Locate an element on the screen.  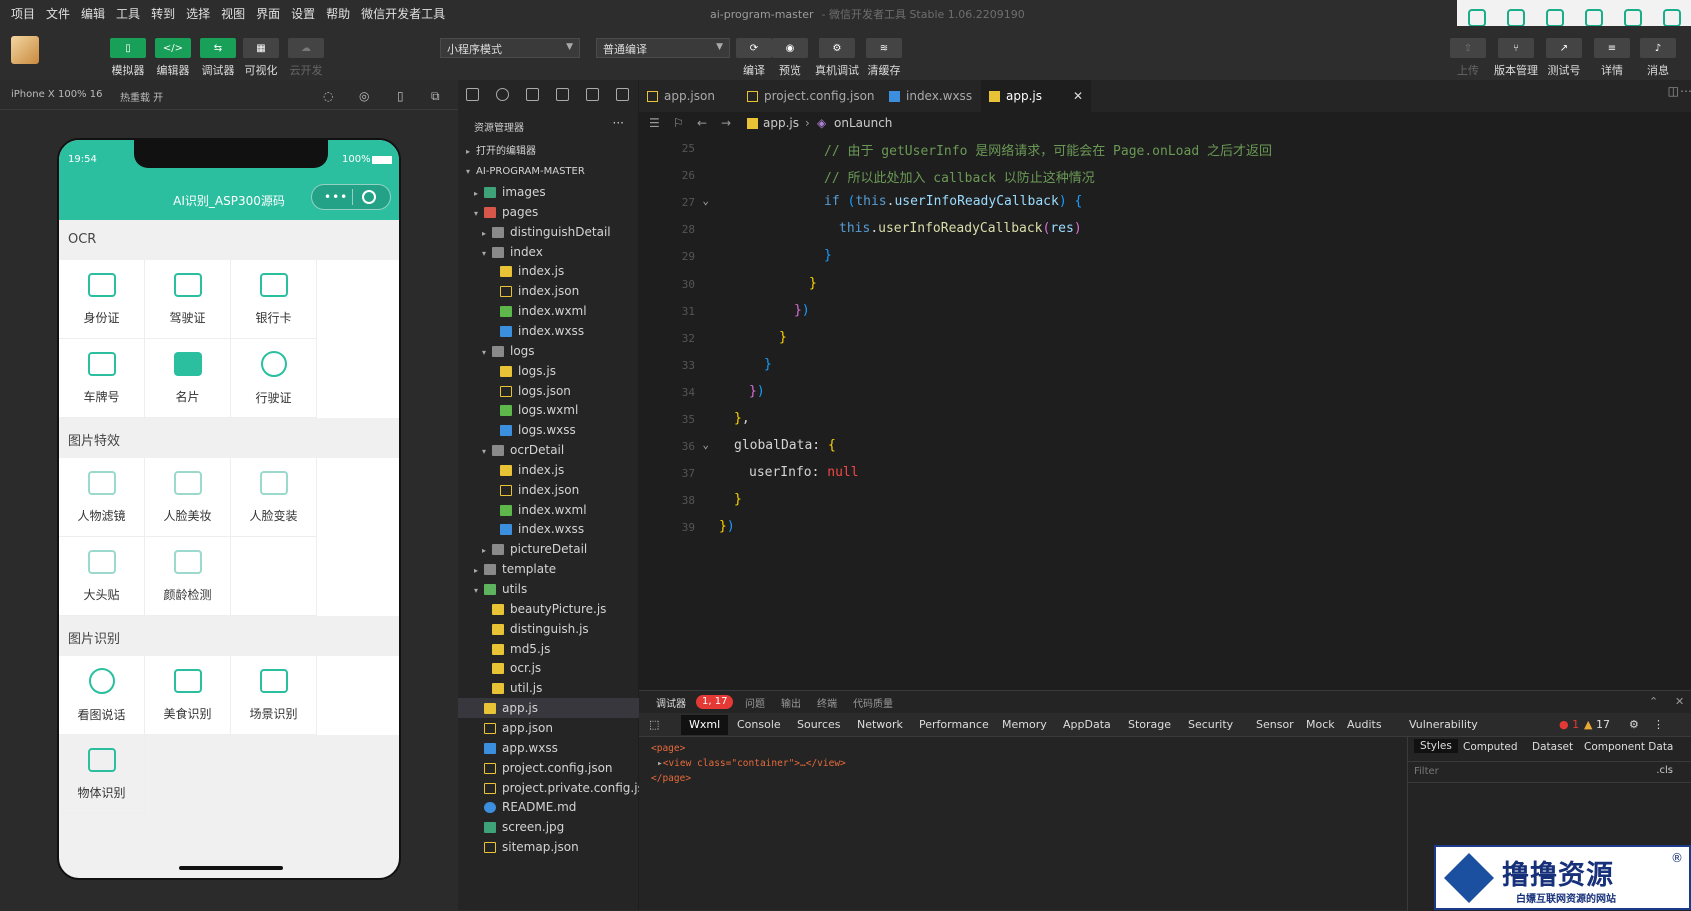
tree-item: ▸ images is located at coordinates (548, 192).